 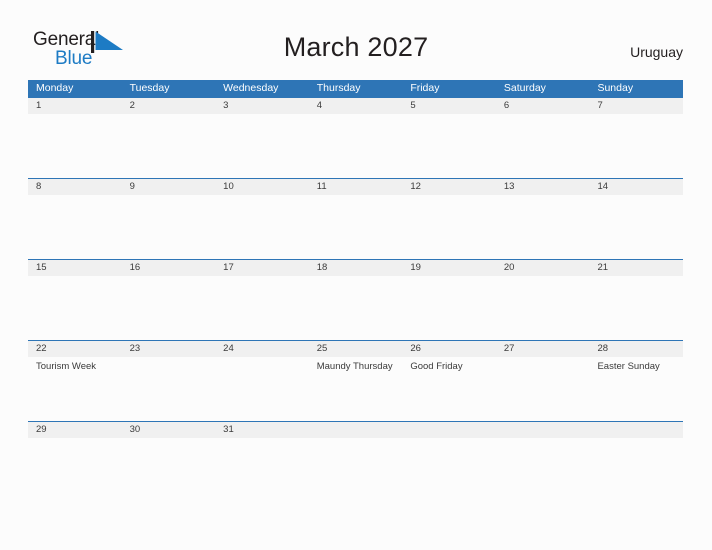 I want to click on day-number: 25, so click(x=356, y=349).